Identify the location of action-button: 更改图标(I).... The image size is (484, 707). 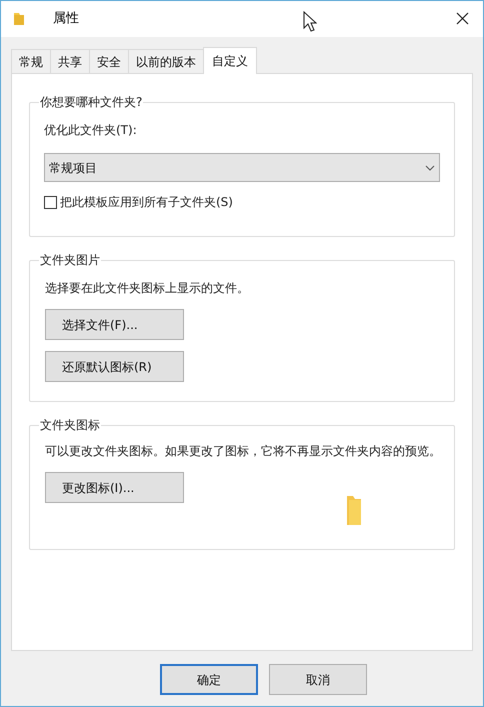
(114, 487).